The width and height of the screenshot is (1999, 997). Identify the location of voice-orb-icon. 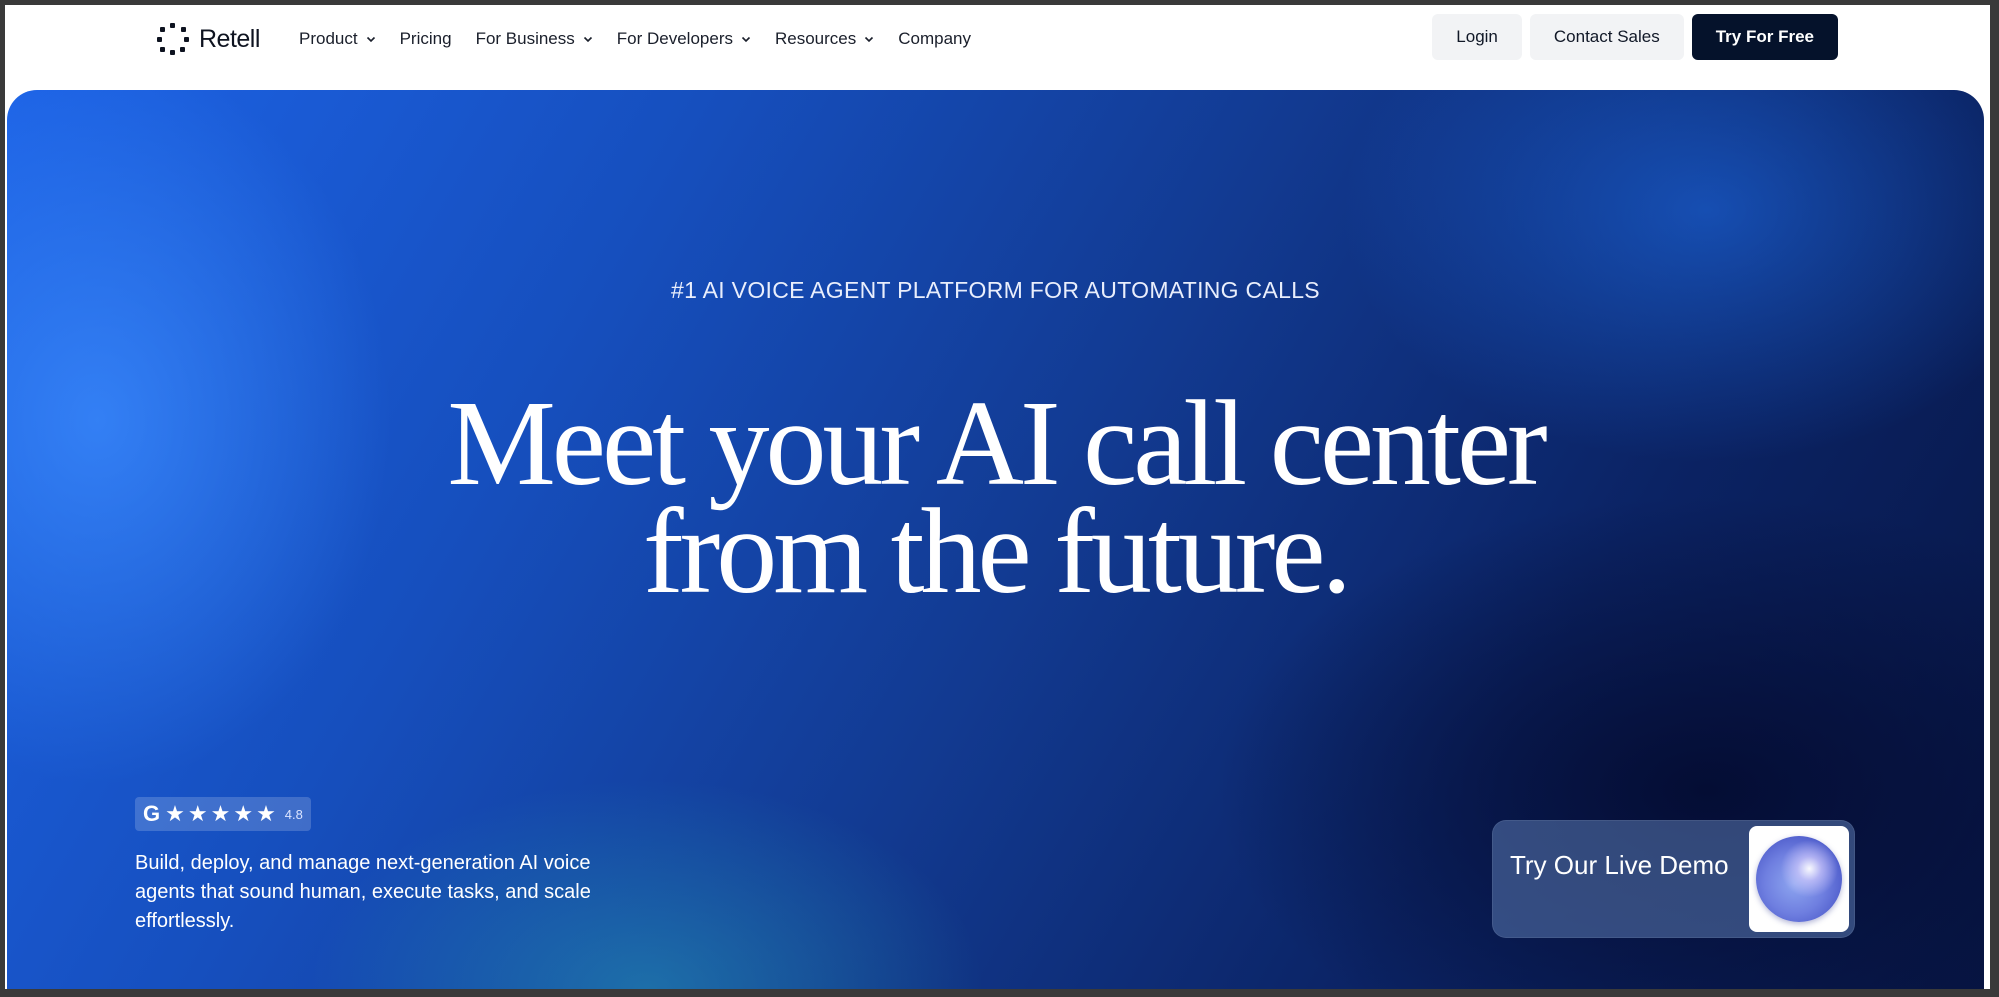
(1799, 879).